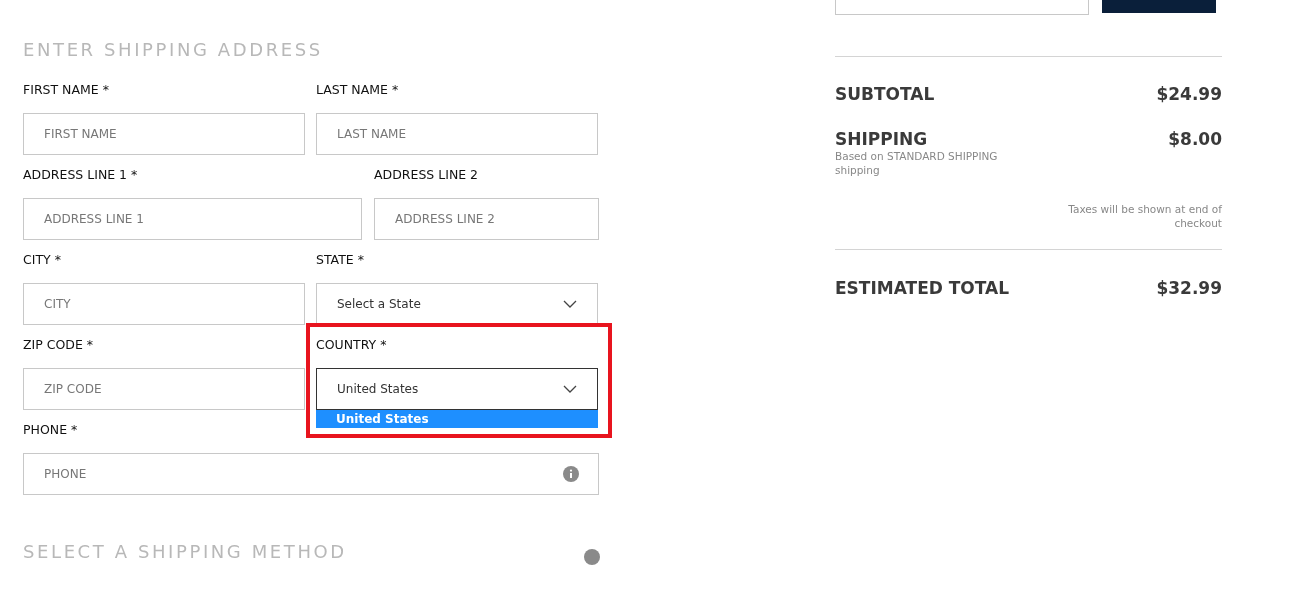 Image resolution: width=1292 pixels, height=598 pixels. Describe the element at coordinates (885, 94) in the screenshot. I see `summary-label: SUBTOTAL` at that location.